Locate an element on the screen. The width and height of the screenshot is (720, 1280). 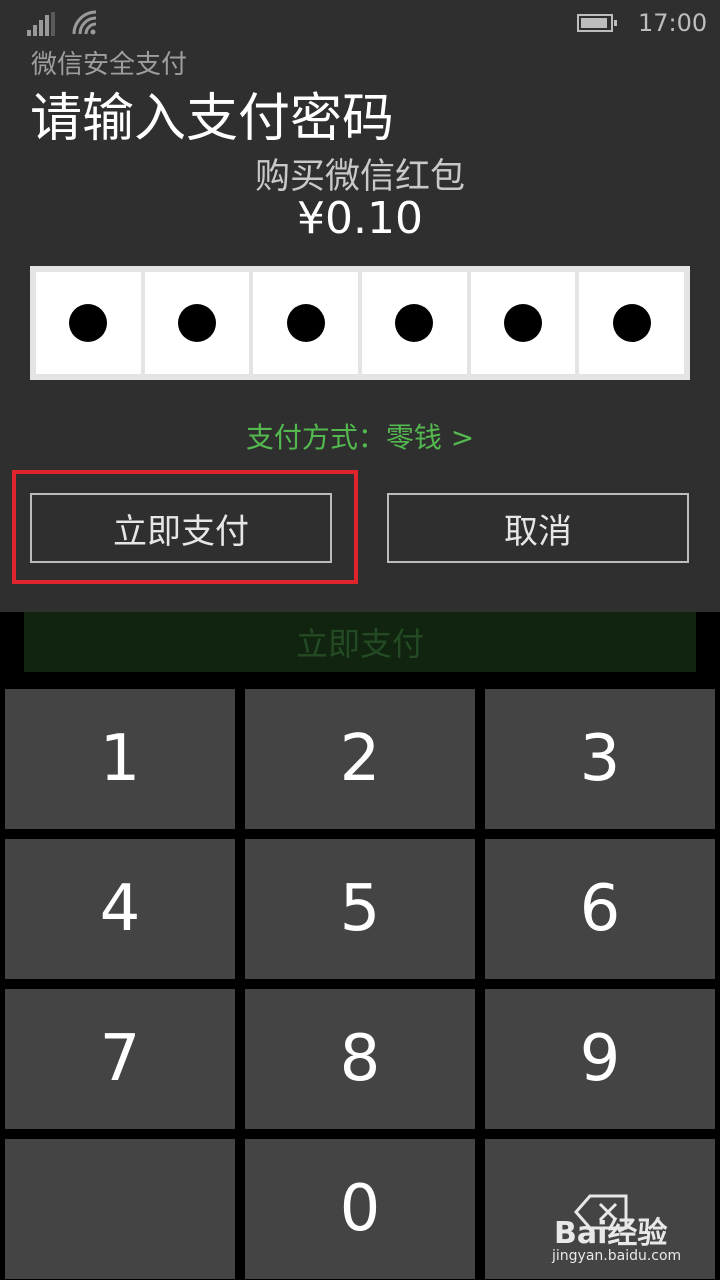
keypad-key-1: 1 is located at coordinates (120, 759).